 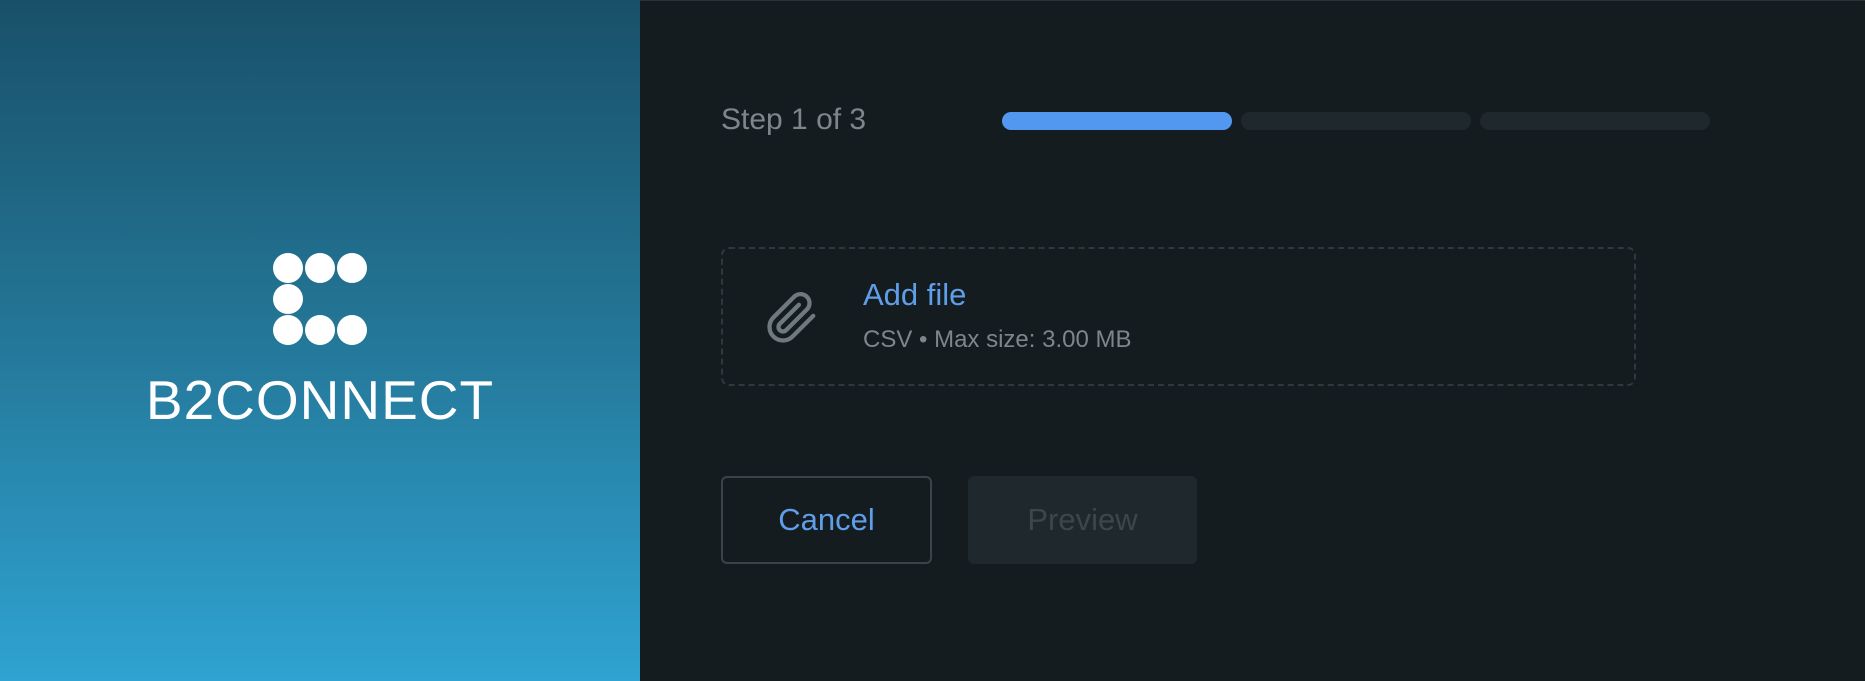 What do you see at coordinates (1178, 316) in the screenshot?
I see `file-dropzone: Add file CSV • Max size: 3.00 MB` at bounding box center [1178, 316].